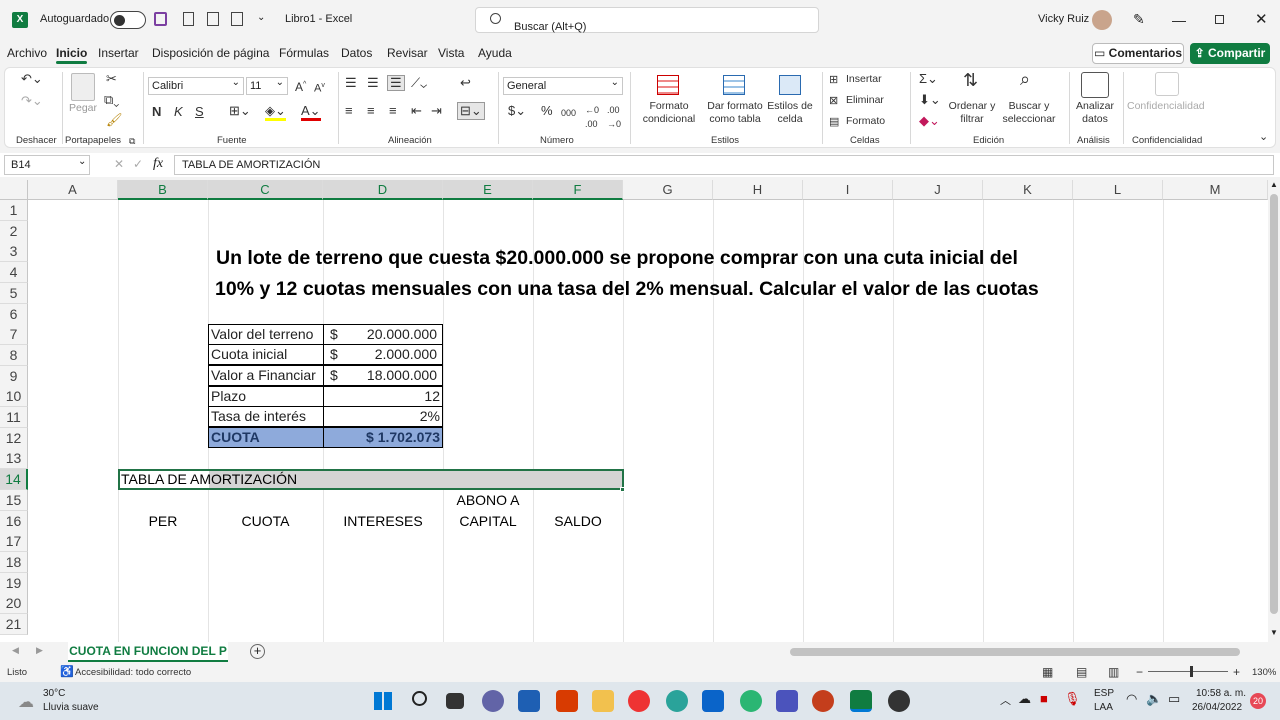  What do you see at coordinates (275, 112) in the screenshot?
I see `fill-color-icon: ◈⌄` at bounding box center [275, 112].